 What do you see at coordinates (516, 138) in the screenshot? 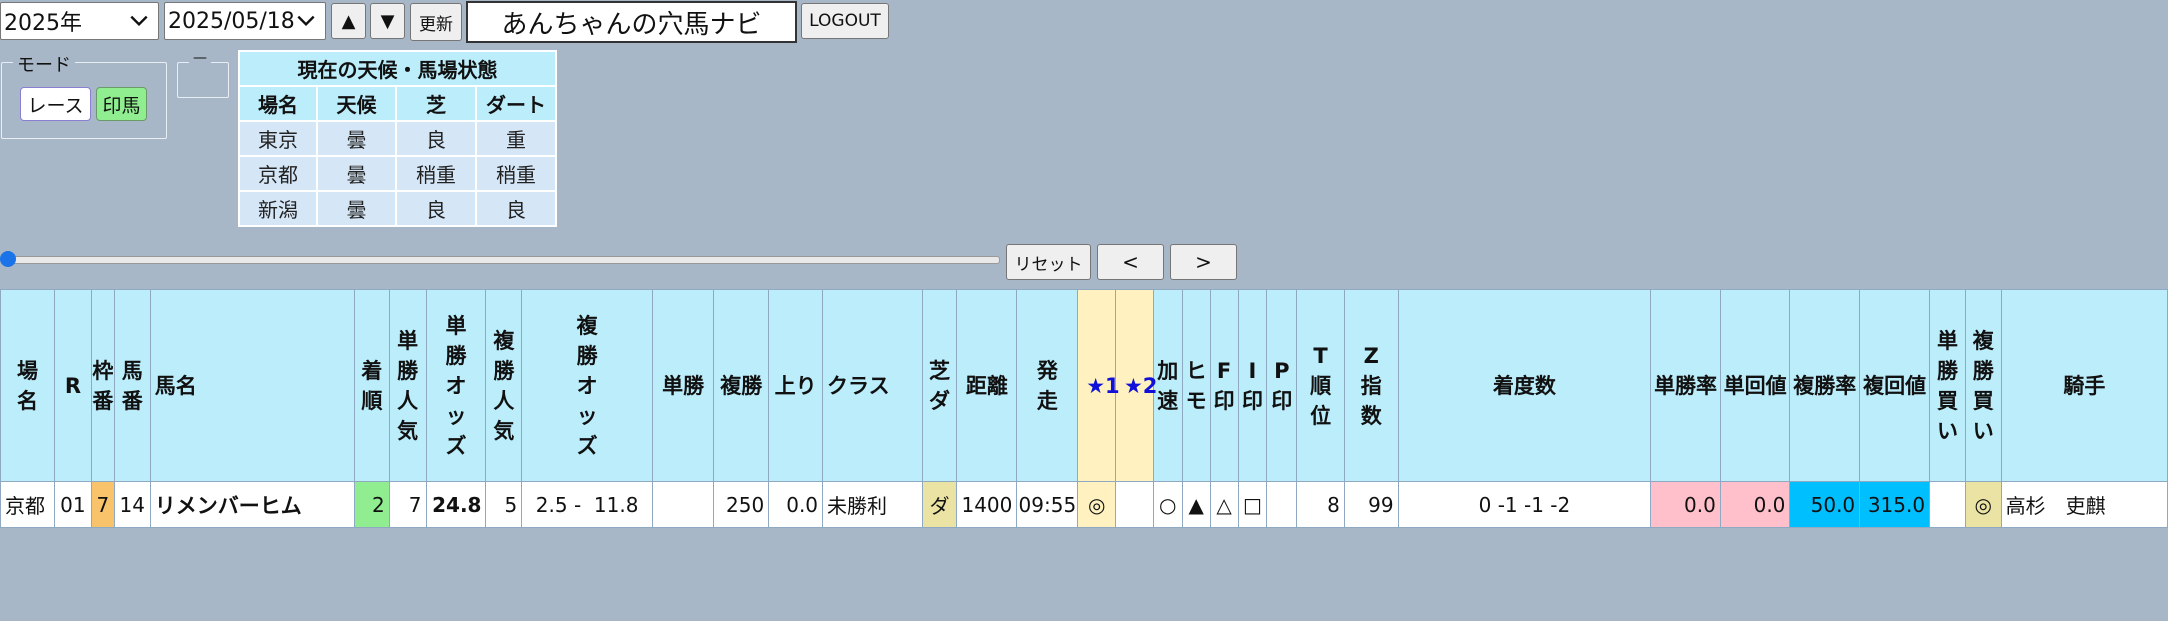
I see `weather-cell: 重` at bounding box center [516, 138].